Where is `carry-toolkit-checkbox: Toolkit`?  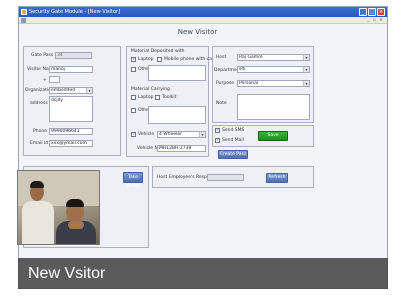
carry-toolkit-checkbox: Toolkit is located at coordinates (165, 97).